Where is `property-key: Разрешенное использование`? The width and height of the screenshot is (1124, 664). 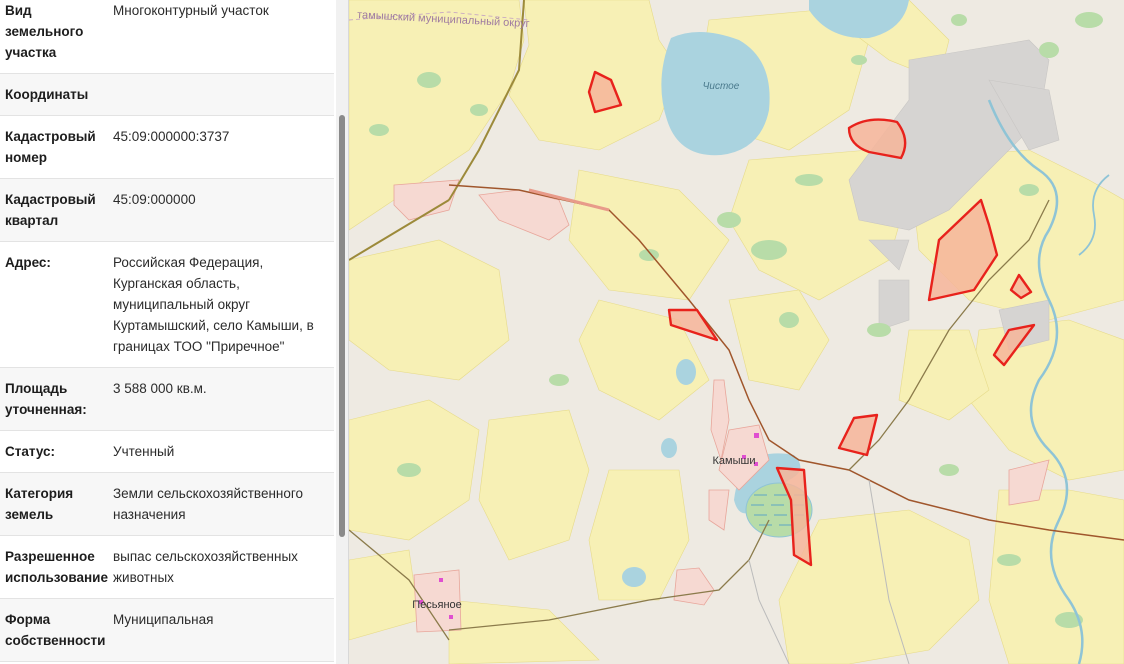
property-key: Разрешенное использование is located at coordinates (56, 567).